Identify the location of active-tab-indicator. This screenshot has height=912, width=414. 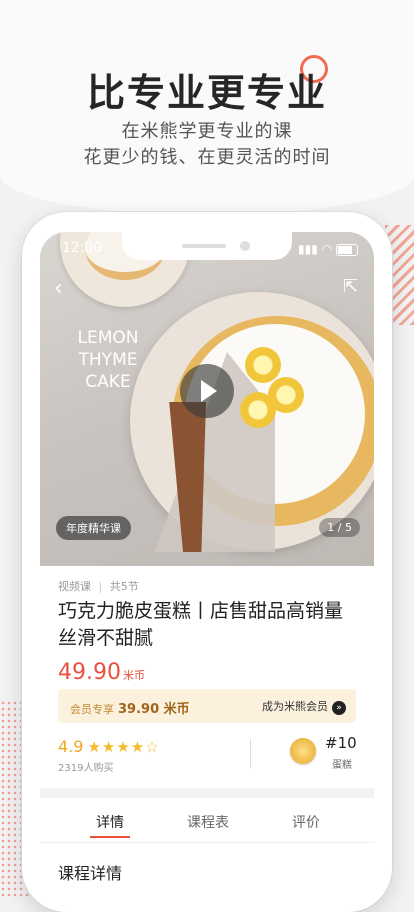
(110, 837).